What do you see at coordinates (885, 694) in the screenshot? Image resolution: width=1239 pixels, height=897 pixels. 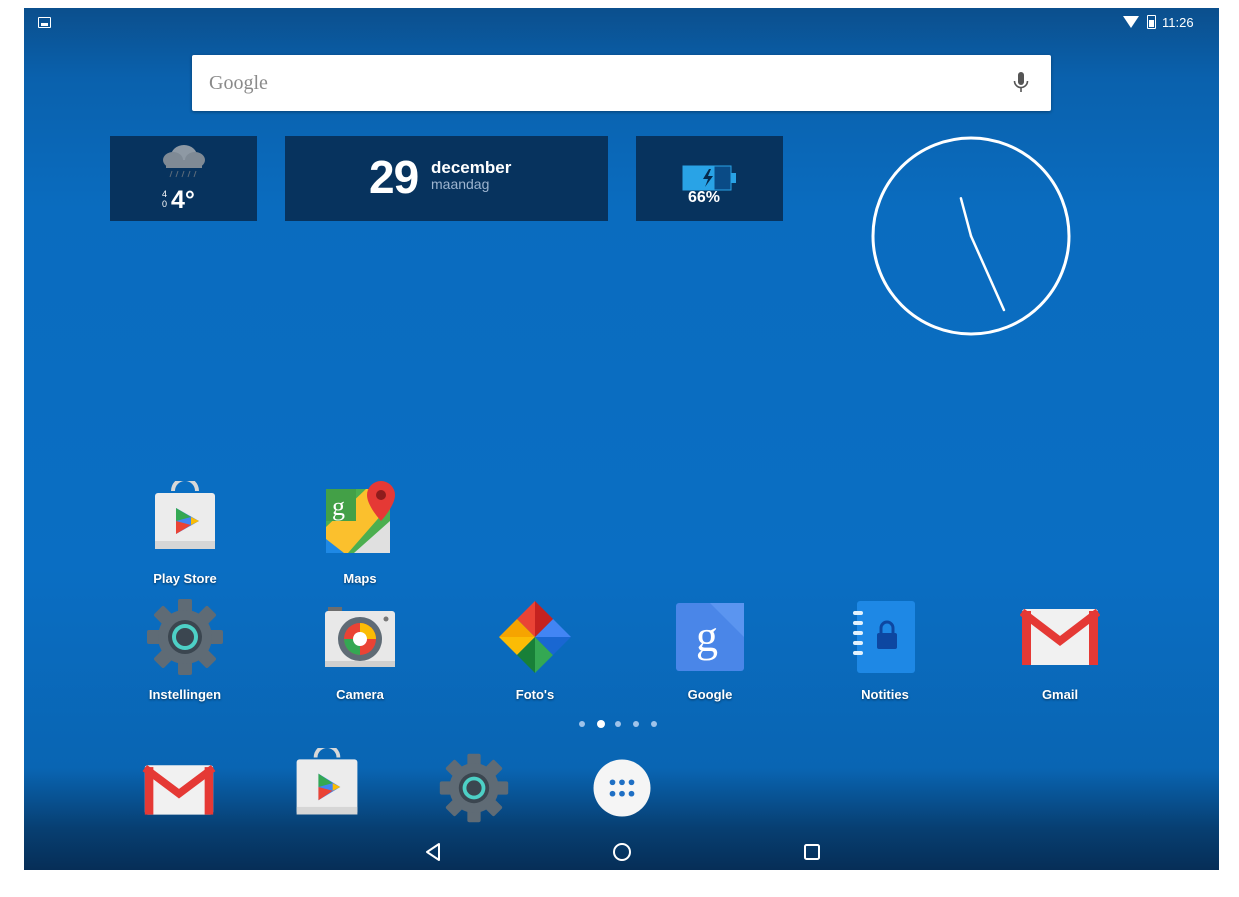 I see `app-label: Notities` at bounding box center [885, 694].